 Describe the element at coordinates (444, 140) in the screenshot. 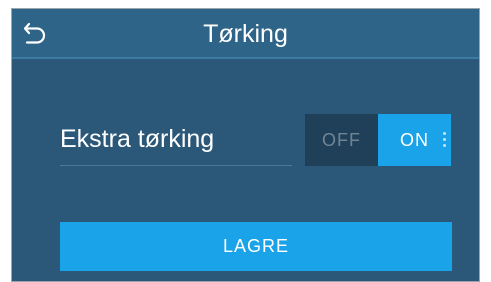

I see `grip-icon` at that location.